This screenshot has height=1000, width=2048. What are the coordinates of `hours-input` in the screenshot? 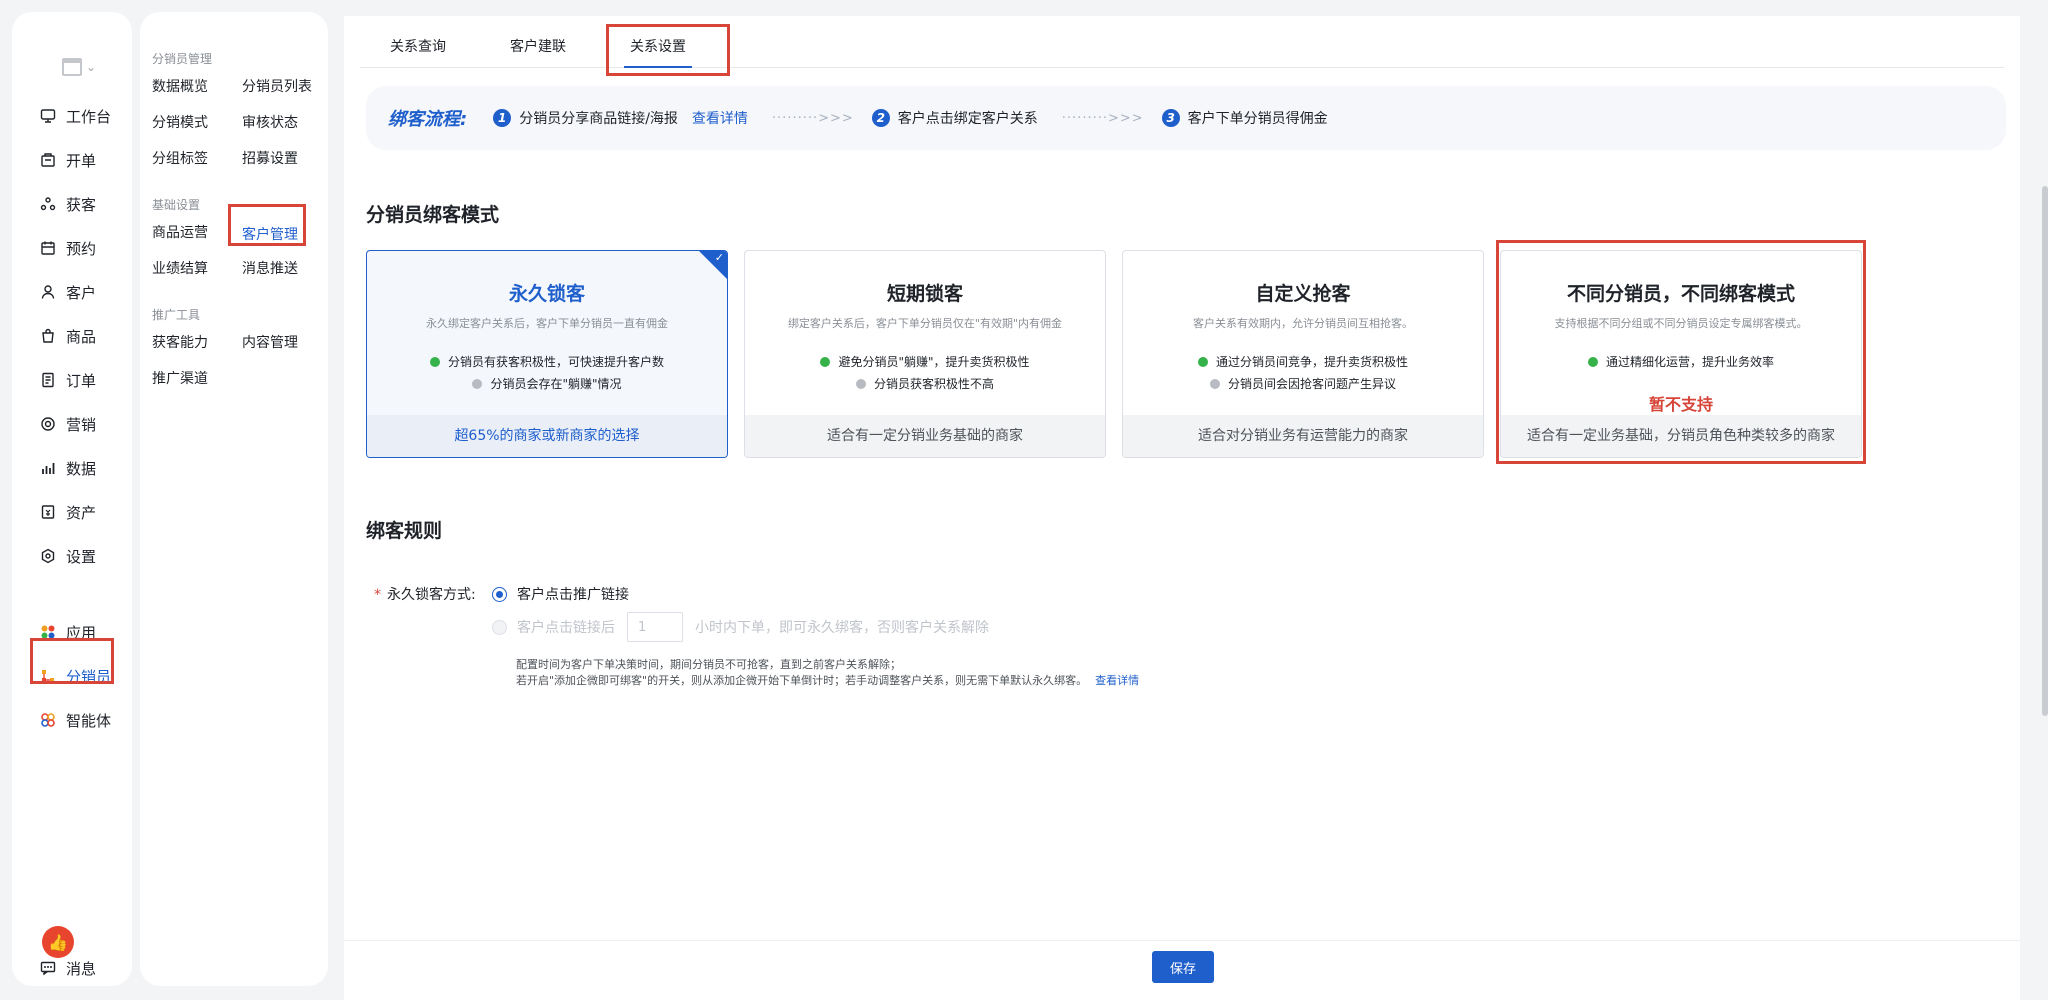 It's located at (655, 627).